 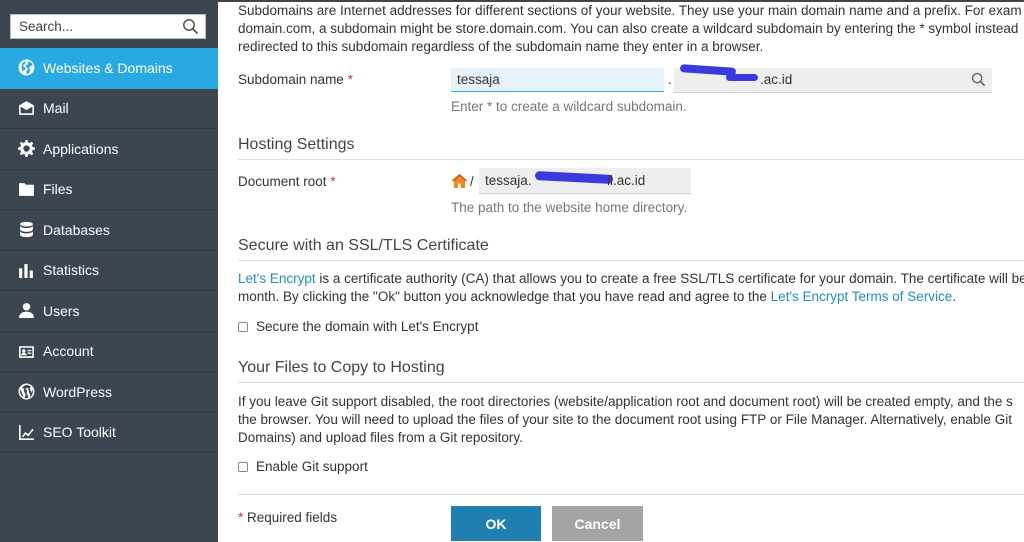 I want to click on sidebar-item-label: WordPress, so click(x=77, y=391).